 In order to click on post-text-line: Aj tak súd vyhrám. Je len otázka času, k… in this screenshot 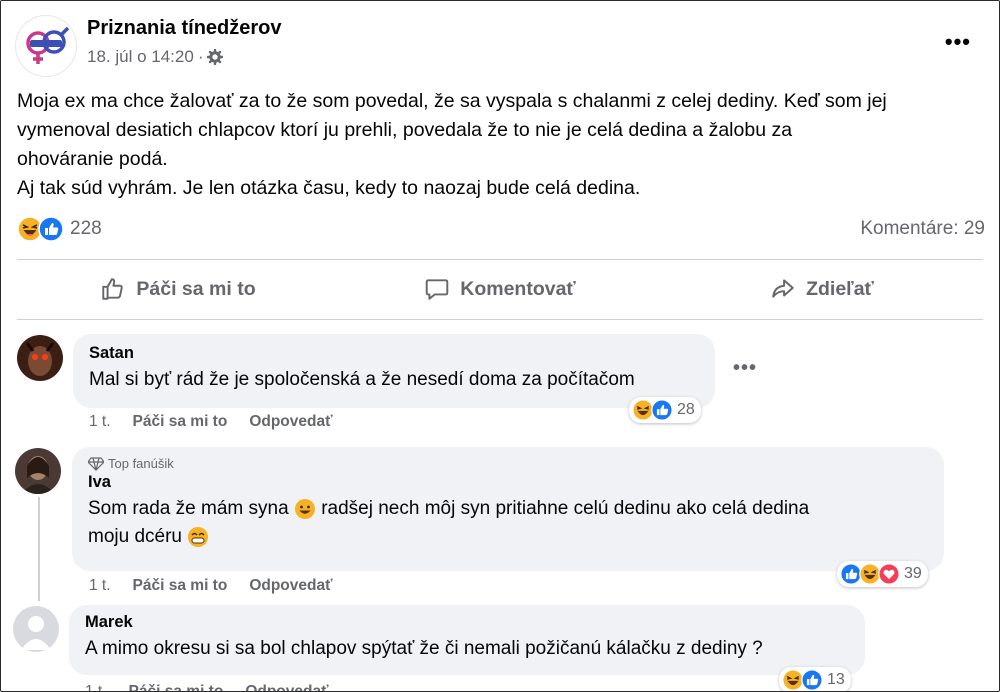, I will do `click(329, 188)`.